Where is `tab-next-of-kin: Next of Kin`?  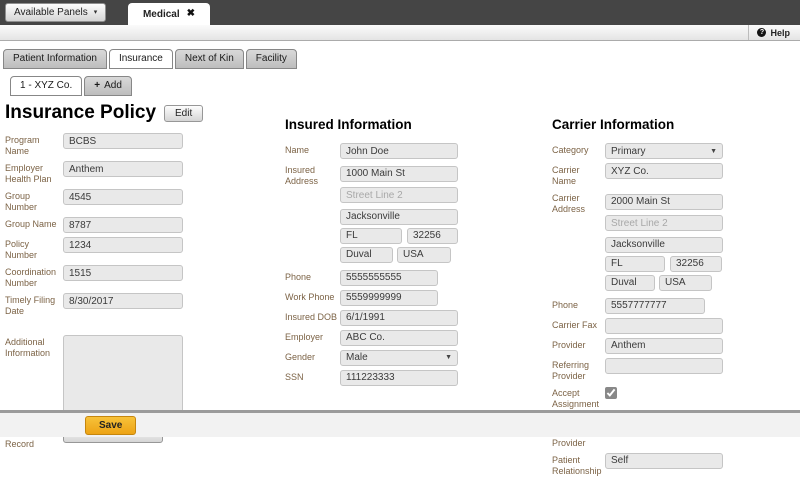 tab-next-of-kin: Next of Kin is located at coordinates (209, 59).